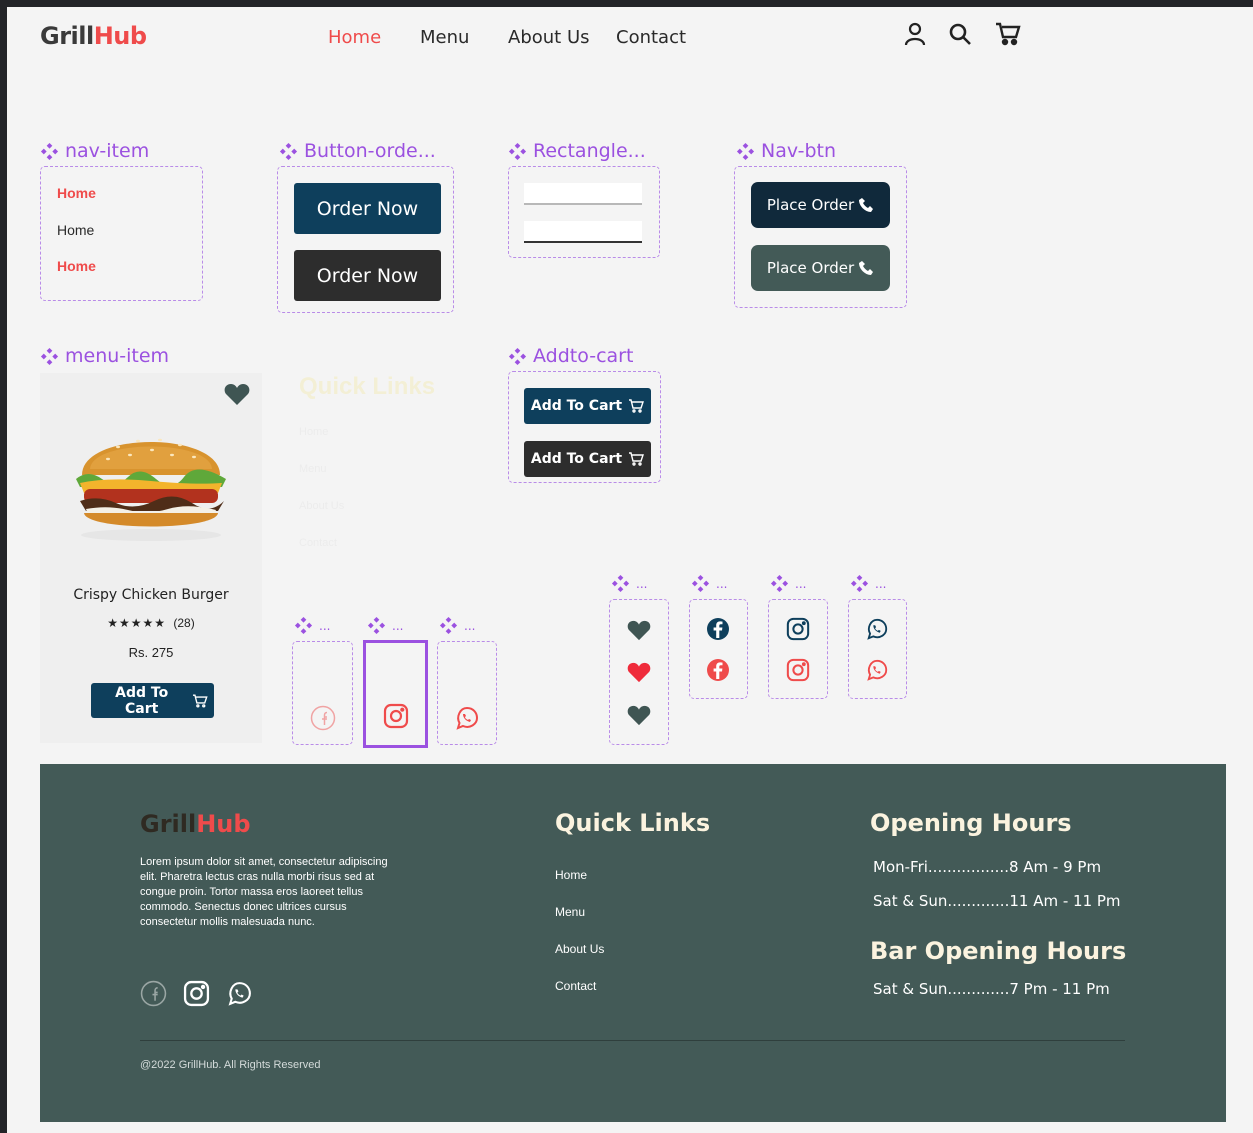 Image resolution: width=1253 pixels, height=1133 pixels. What do you see at coordinates (76, 266) in the screenshot?
I see `nav-item-variant-hover: Home` at bounding box center [76, 266].